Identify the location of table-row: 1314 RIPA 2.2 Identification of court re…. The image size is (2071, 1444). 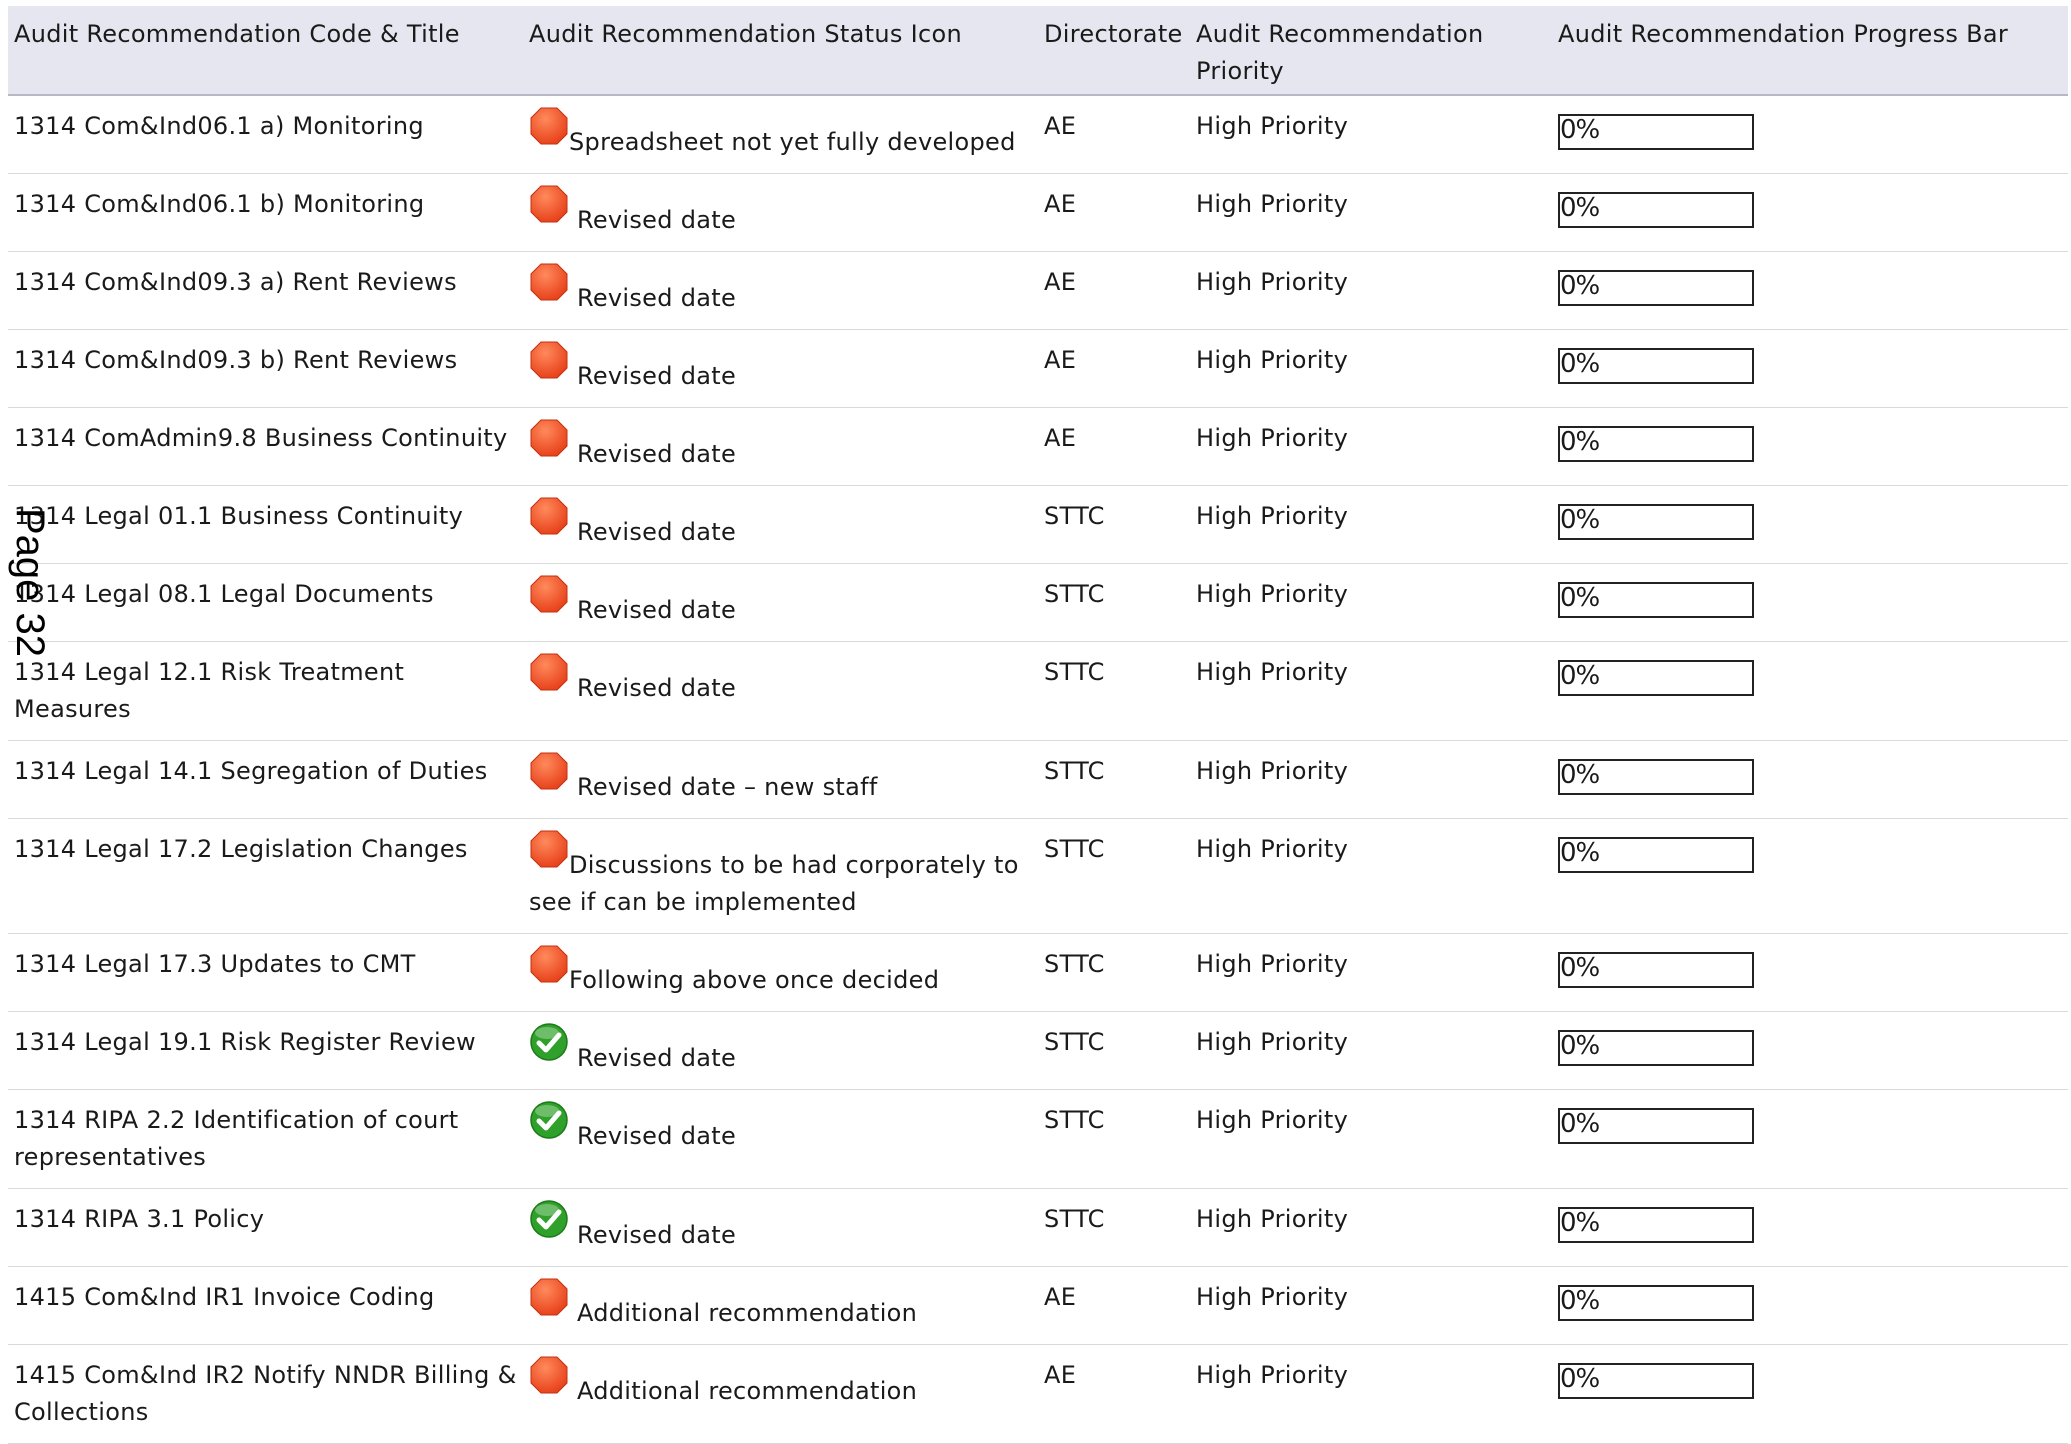
(1038, 1139).